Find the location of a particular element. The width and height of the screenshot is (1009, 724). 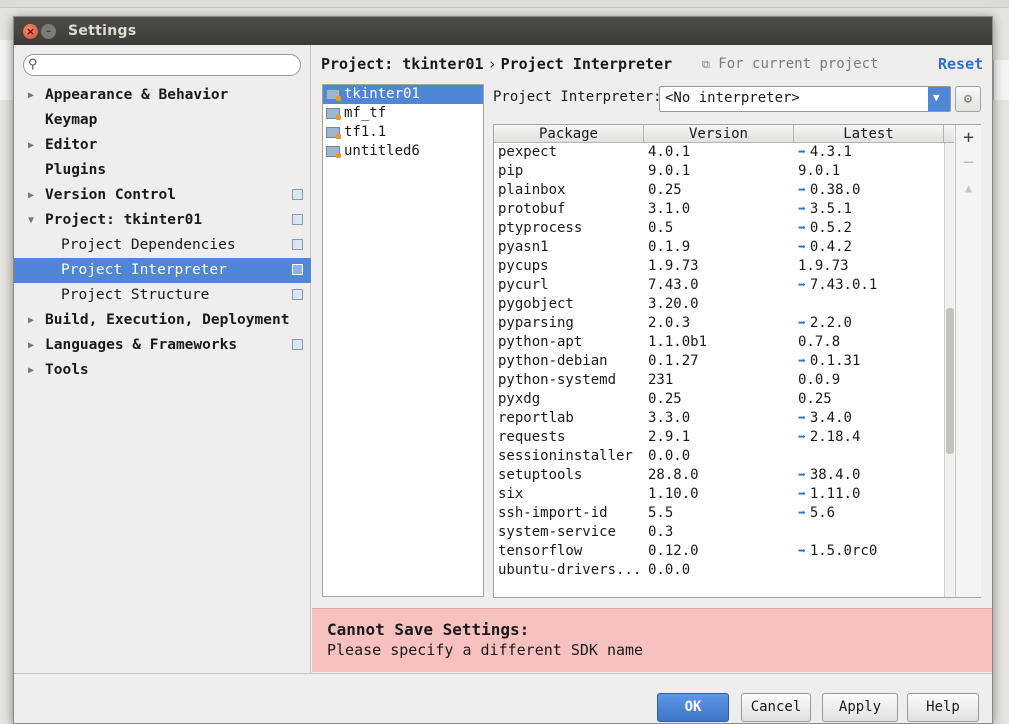

project-name: tkinter01 is located at coordinates (382, 94).